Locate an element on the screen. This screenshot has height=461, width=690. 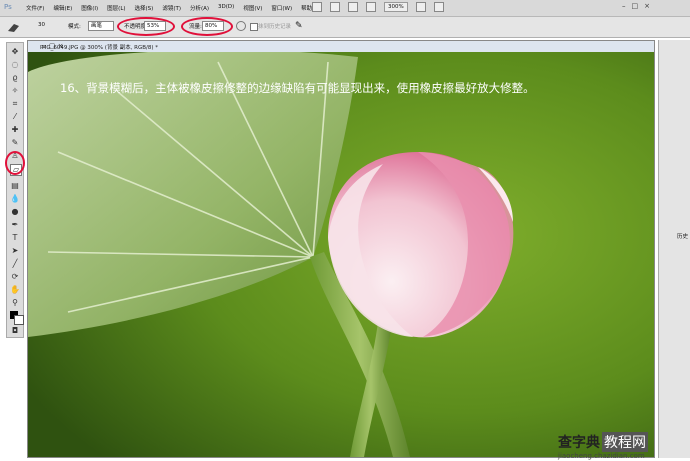
flow-highlight is located at coordinates (207, 26).